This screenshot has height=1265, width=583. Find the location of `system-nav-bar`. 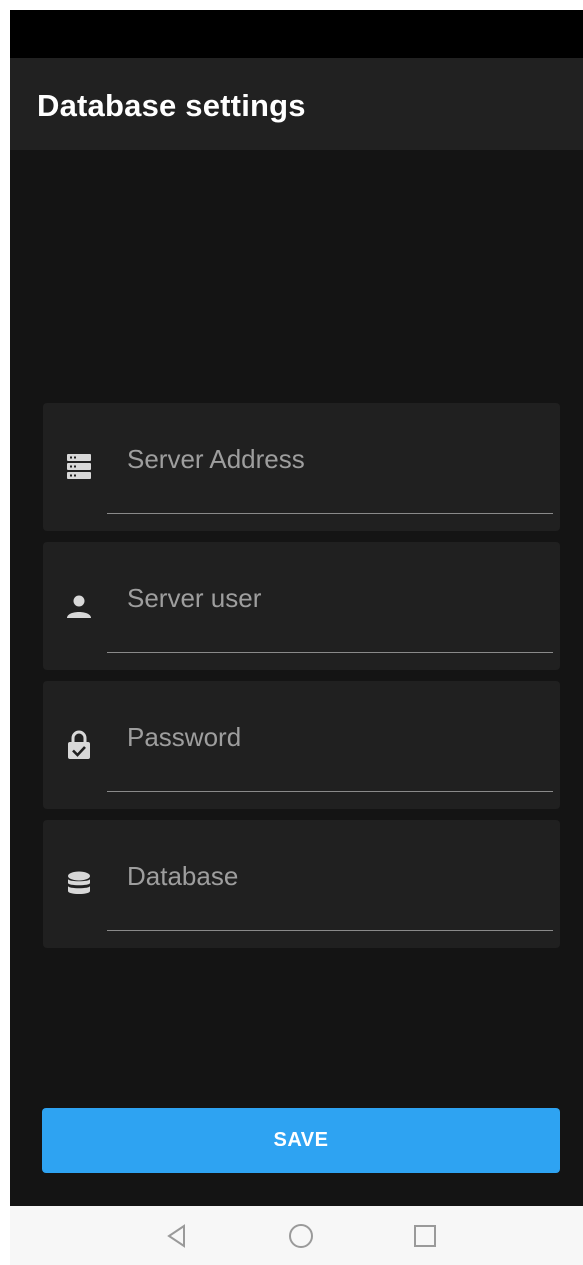

system-nav-bar is located at coordinates (296, 1235).